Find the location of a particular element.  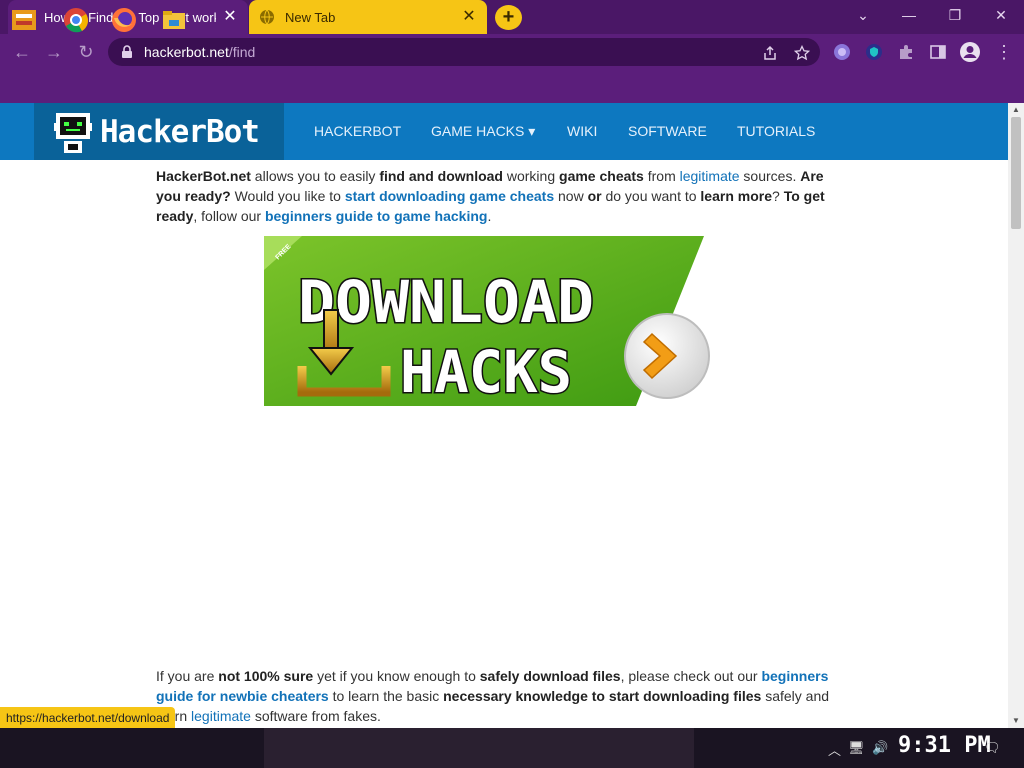

text-span: ? is located at coordinates (778, 196).